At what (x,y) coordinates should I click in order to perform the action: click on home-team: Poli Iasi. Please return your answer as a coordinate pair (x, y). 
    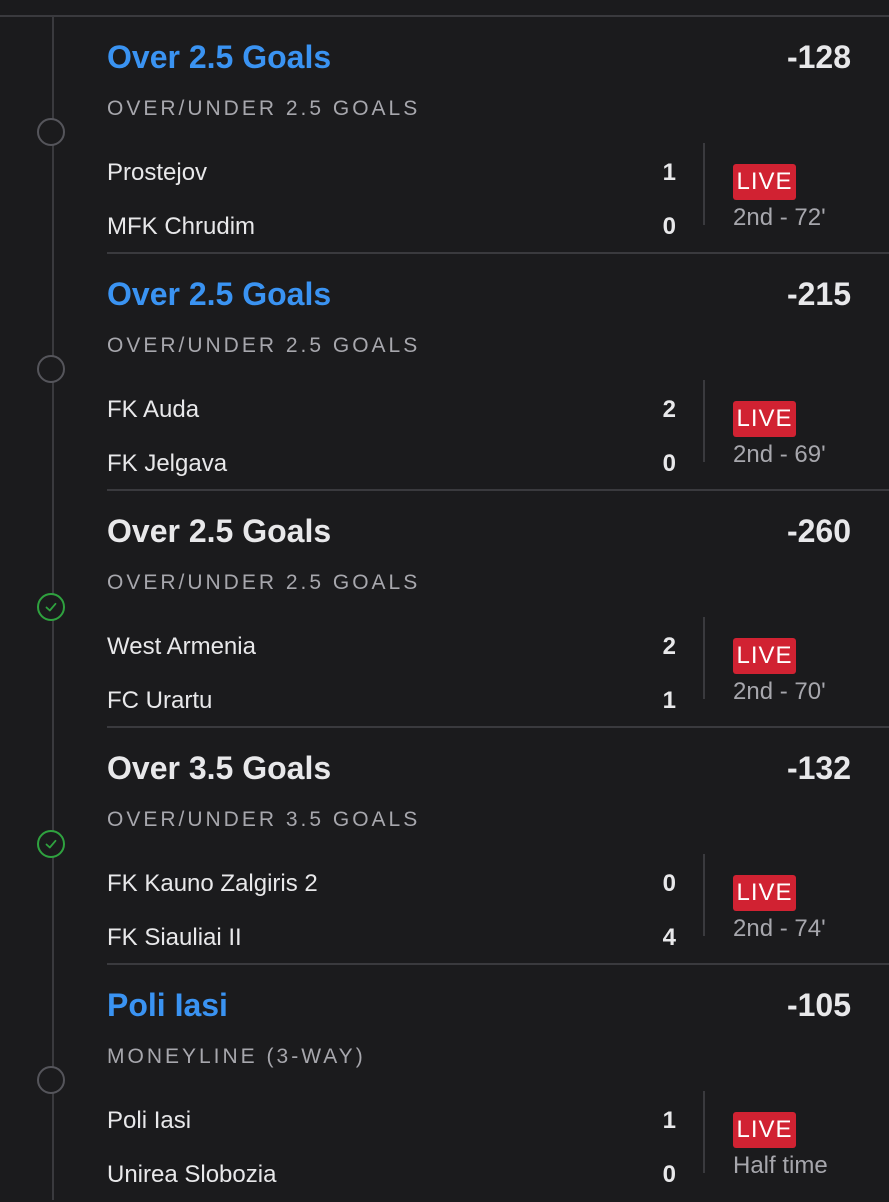
    Looking at the image, I should click on (149, 1120).